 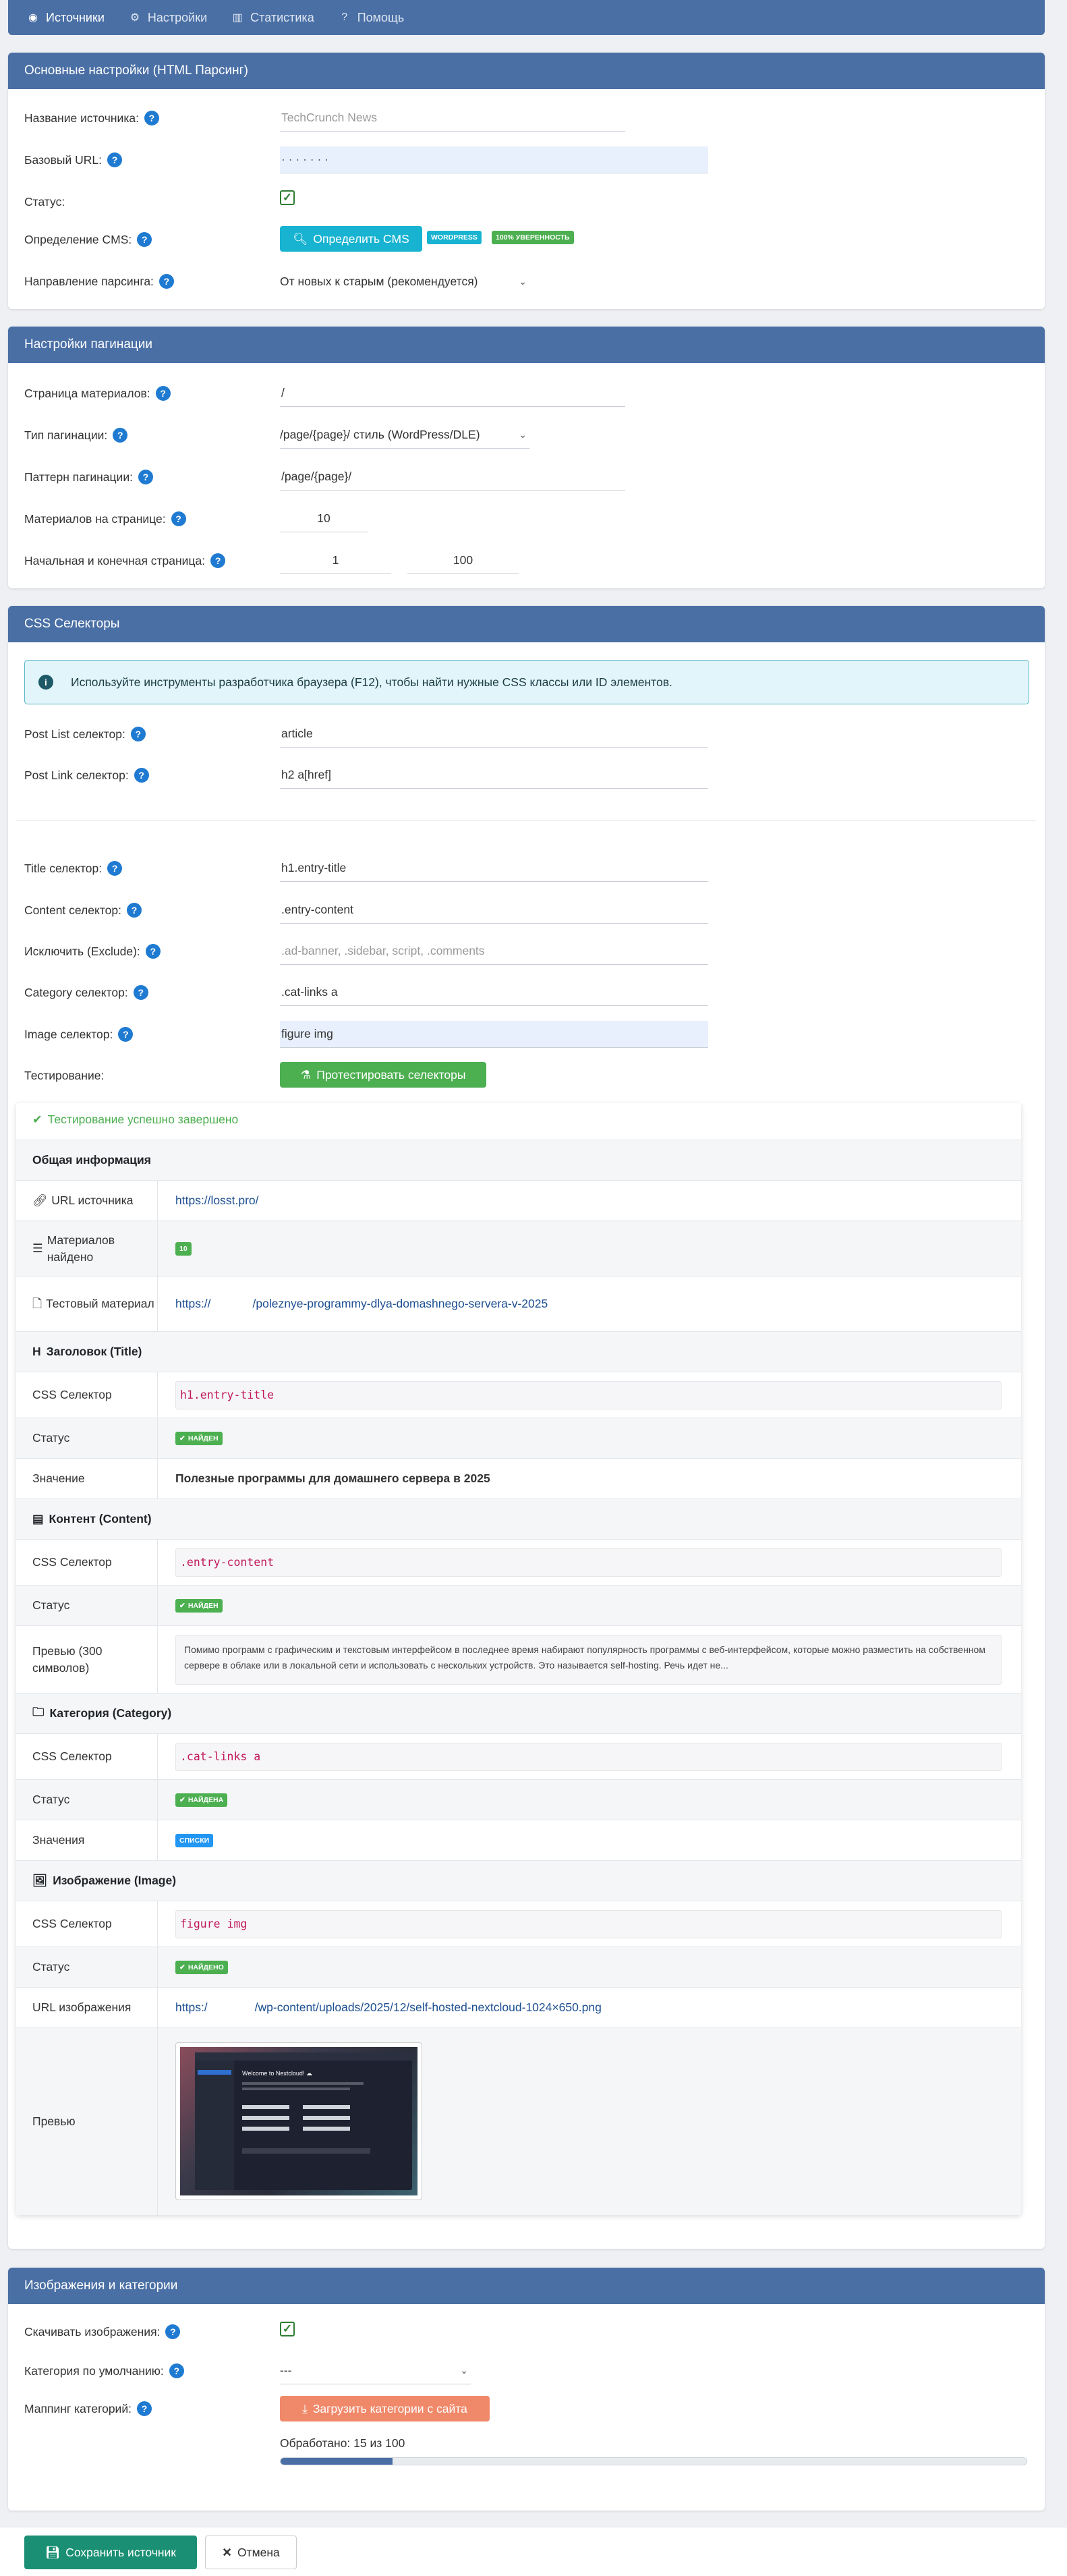 What do you see at coordinates (182, 1799) in the screenshot?
I see `check-icon: ✔` at bounding box center [182, 1799].